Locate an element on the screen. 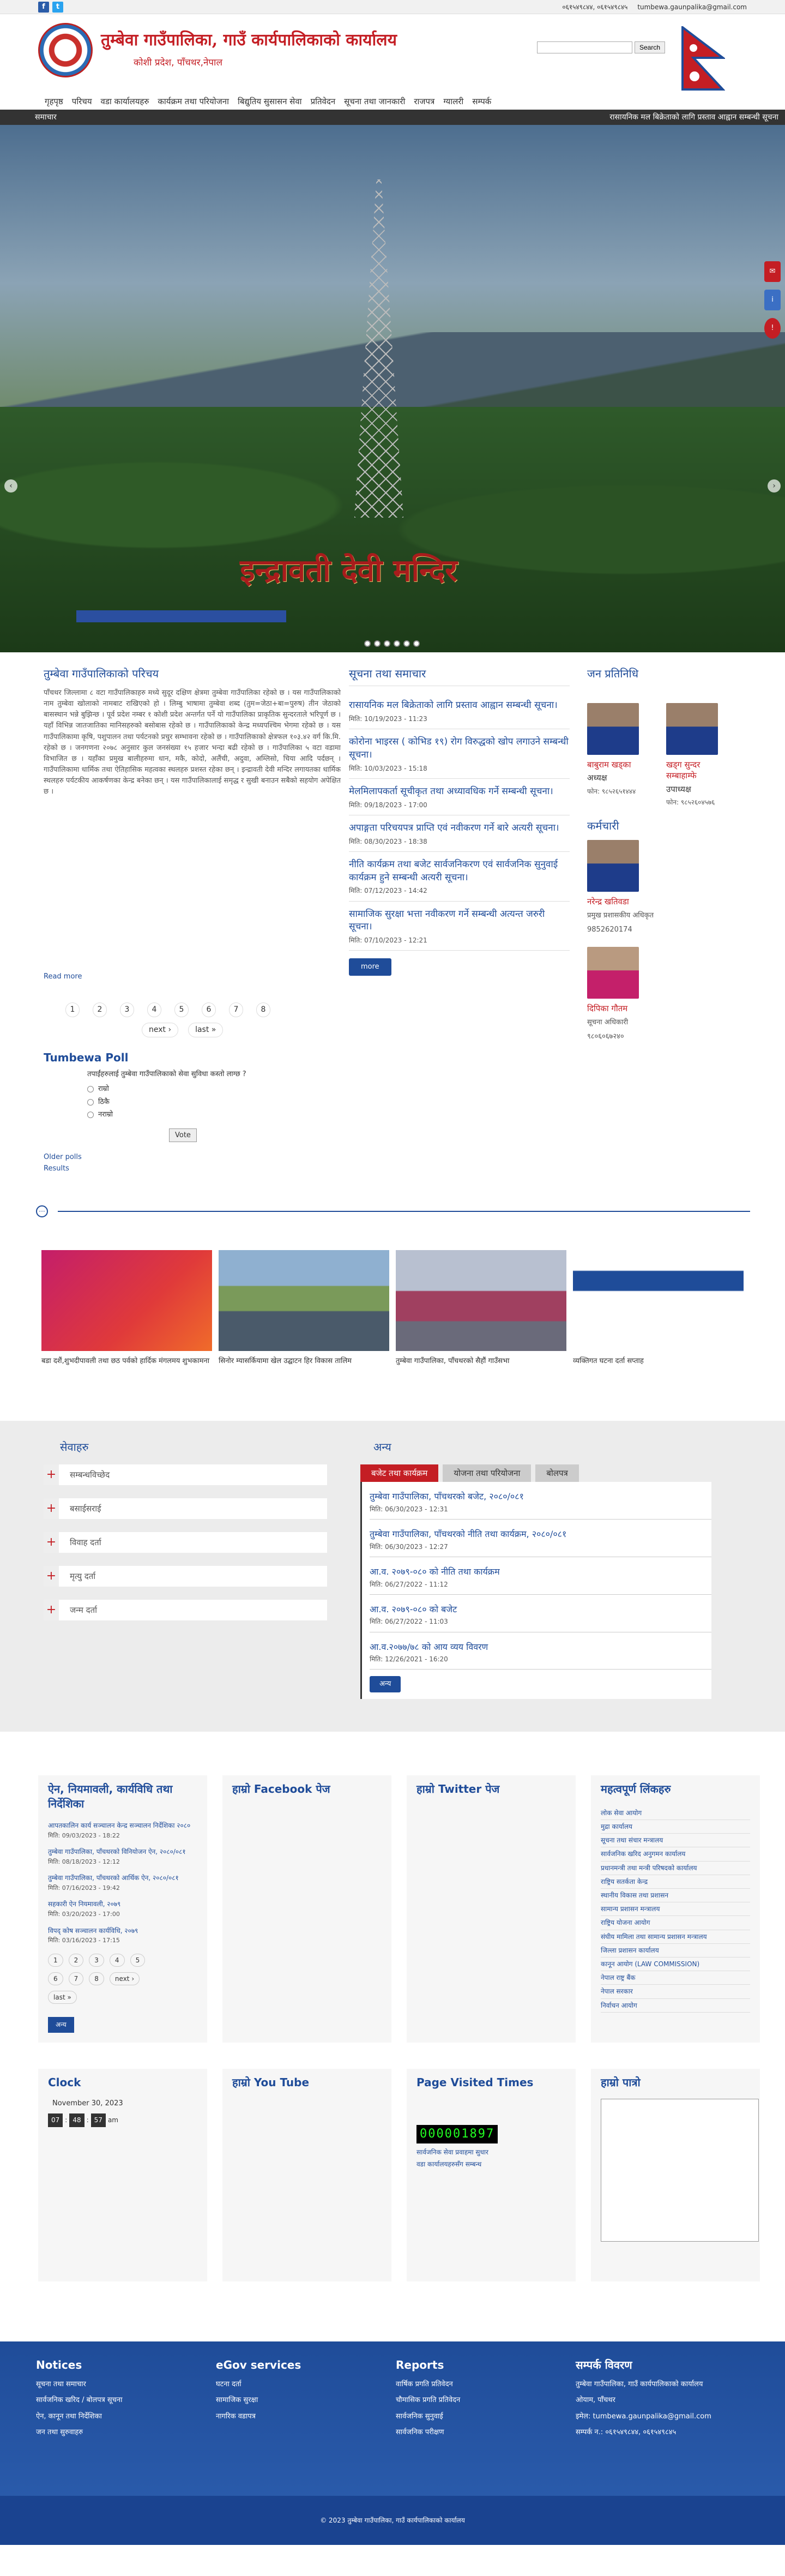 Image resolution: width=785 pixels, height=2576 pixels. rep-name: बाबुराम खड्का is located at coordinates (618, 765).